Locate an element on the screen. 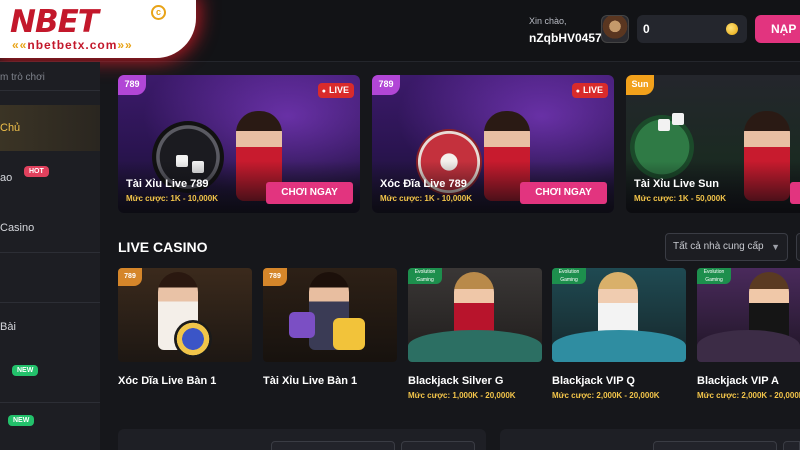 The width and height of the screenshot is (800, 450). sort-select-partial is located at coordinates (798, 247).